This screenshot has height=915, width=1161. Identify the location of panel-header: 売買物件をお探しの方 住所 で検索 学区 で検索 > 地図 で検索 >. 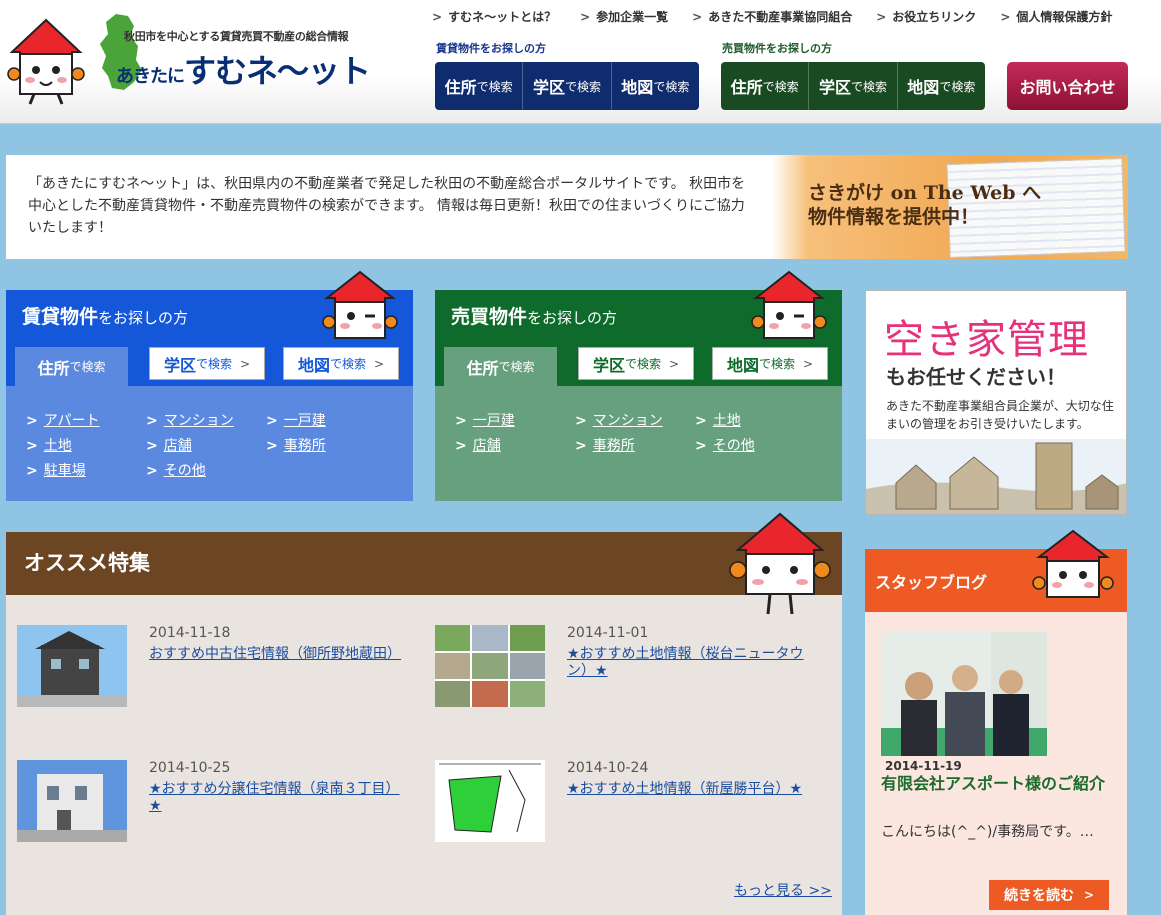
(638, 328).